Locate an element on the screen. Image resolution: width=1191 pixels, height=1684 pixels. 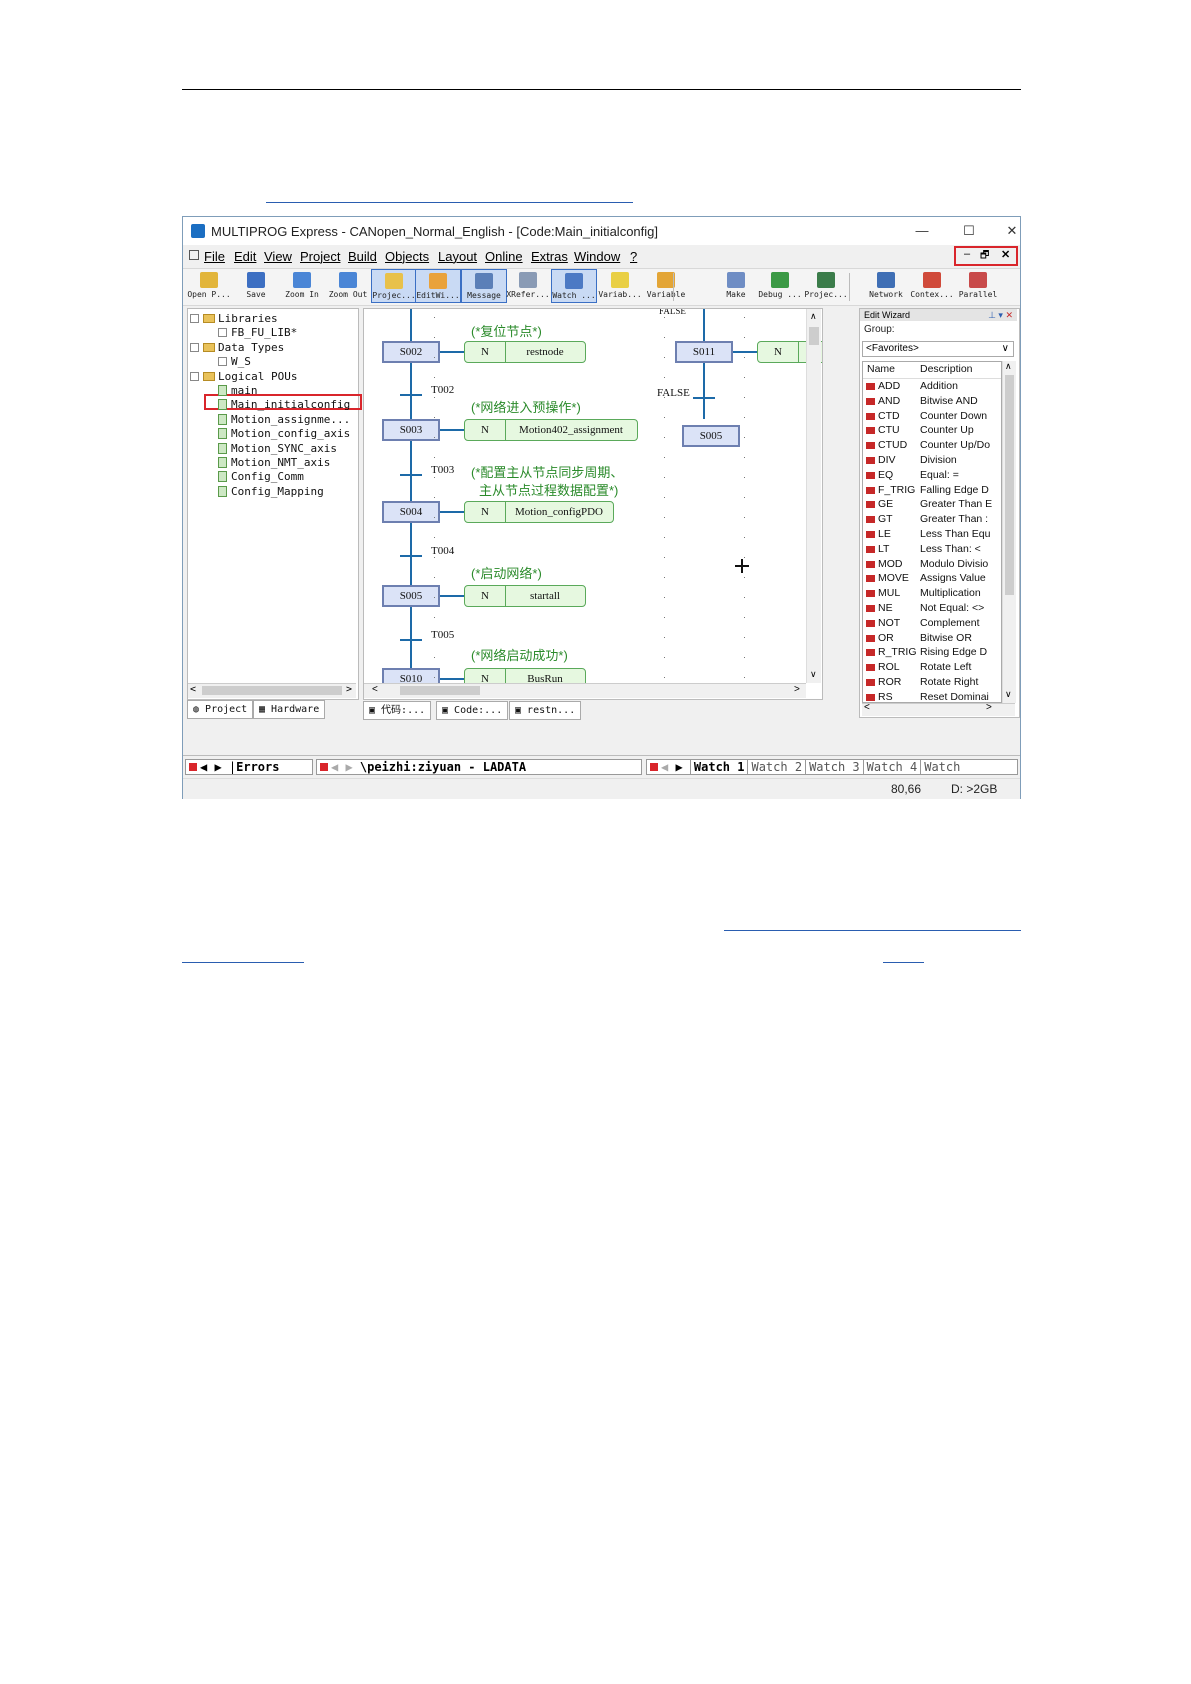
menu-layout: Layout is located at coordinates (457, 256).